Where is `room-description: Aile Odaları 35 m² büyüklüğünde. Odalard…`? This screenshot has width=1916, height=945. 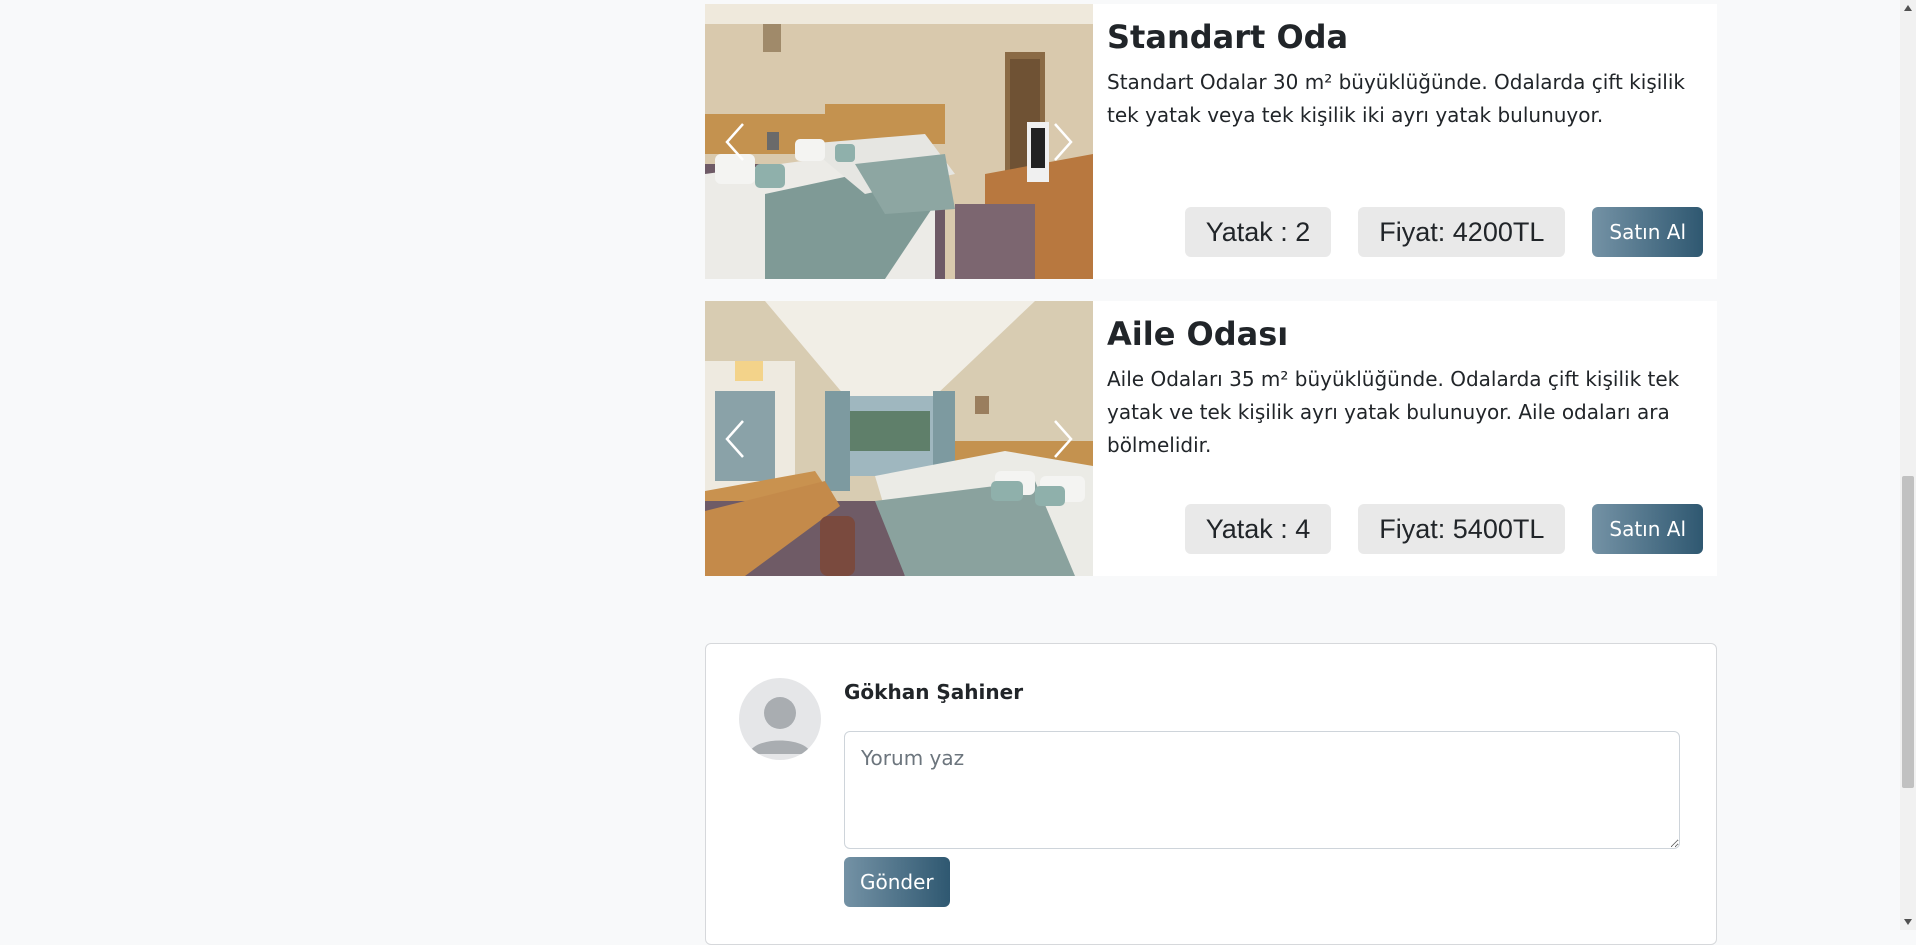
room-description: Aile Odaları 35 m² büyüklüğünde. Odalard… is located at coordinates (1393, 412).